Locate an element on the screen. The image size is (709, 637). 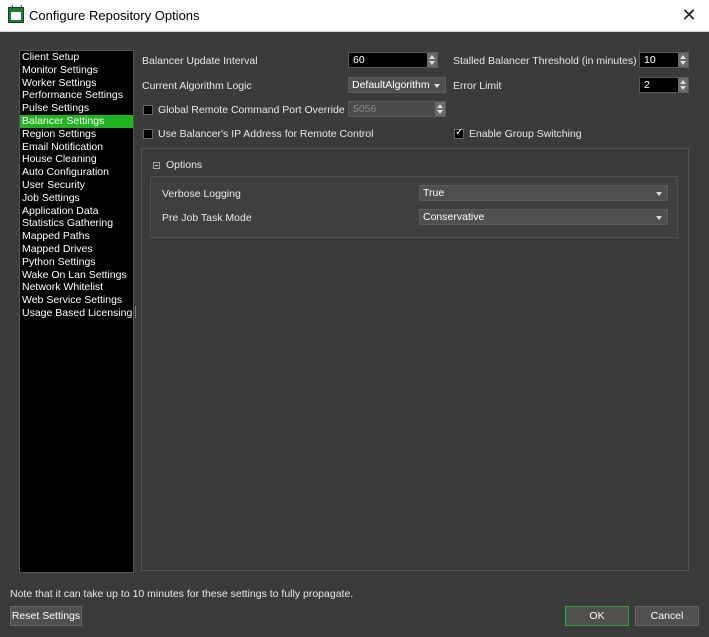
algorithm-value: DefaultAlgorithm is located at coordinates (391, 85).